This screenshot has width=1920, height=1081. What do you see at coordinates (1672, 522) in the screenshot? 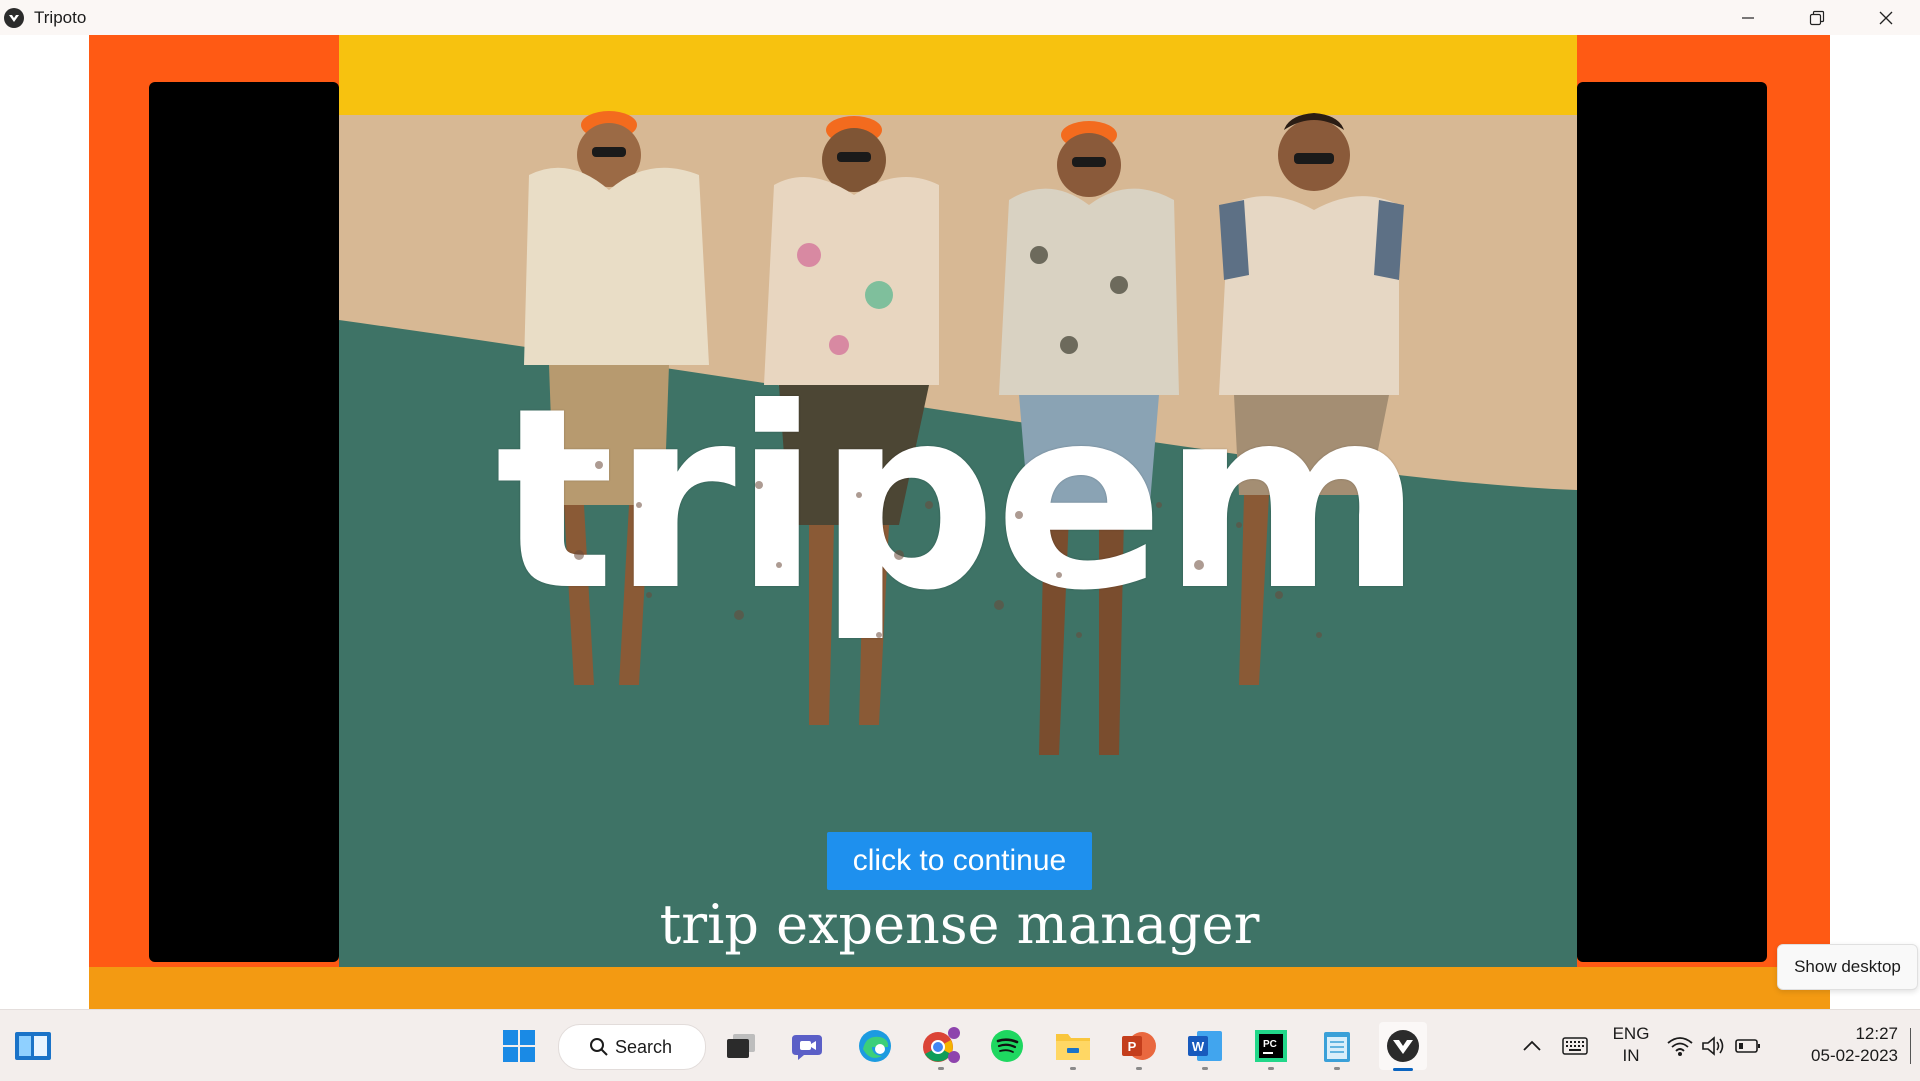
I see `right-black-panel` at bounding box center [1672, 522].